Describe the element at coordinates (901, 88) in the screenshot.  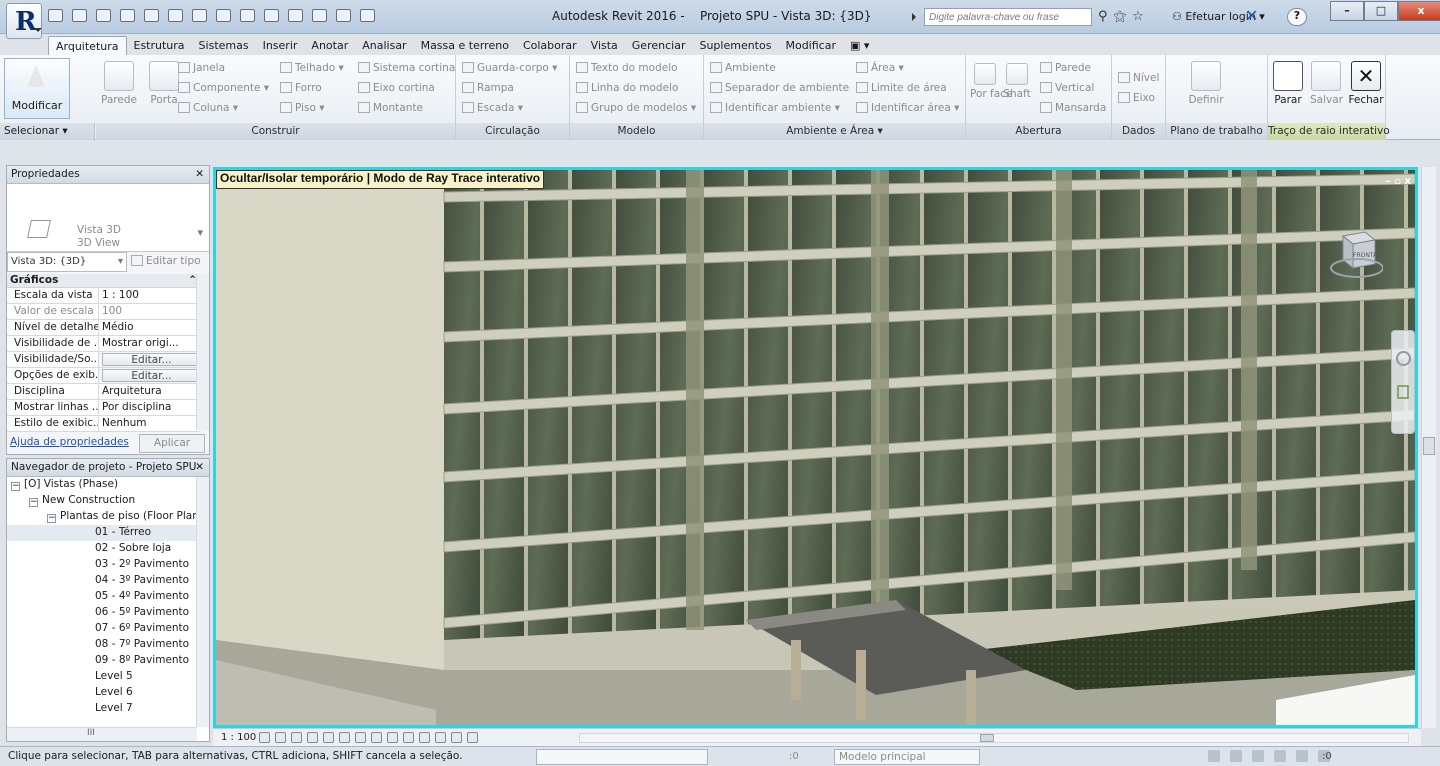
I see `area-boundary-tool: Limite de área` at that location.